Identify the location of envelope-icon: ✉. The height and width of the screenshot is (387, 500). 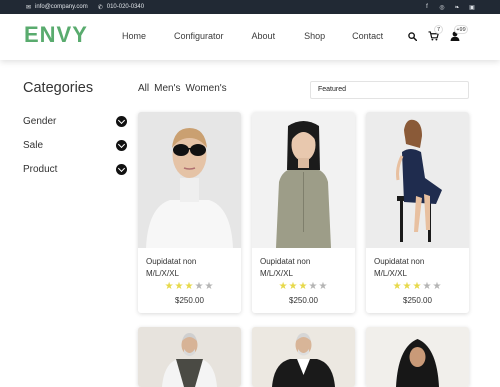
(29, 7).